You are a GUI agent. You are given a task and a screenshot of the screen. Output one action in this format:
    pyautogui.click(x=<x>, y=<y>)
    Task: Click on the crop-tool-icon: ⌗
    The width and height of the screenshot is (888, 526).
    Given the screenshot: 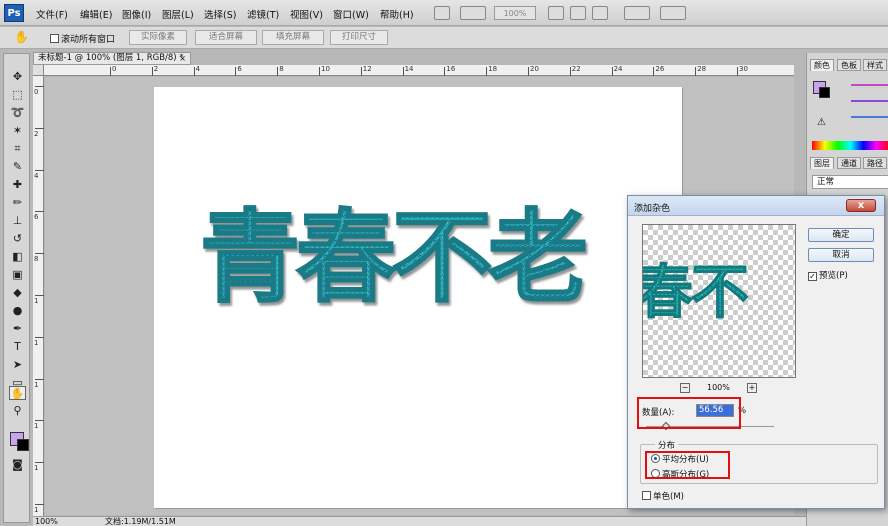 What is the action you would take?
    pyautogui.click(x=17, y=149)
    